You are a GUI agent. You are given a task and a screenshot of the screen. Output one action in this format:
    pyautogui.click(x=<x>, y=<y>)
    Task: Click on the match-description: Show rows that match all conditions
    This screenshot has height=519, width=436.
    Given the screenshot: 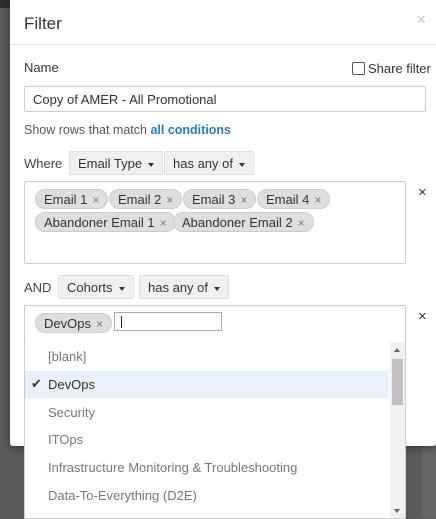 What is the action you would take?
    pyautogui.click(x=127, y=130)
    